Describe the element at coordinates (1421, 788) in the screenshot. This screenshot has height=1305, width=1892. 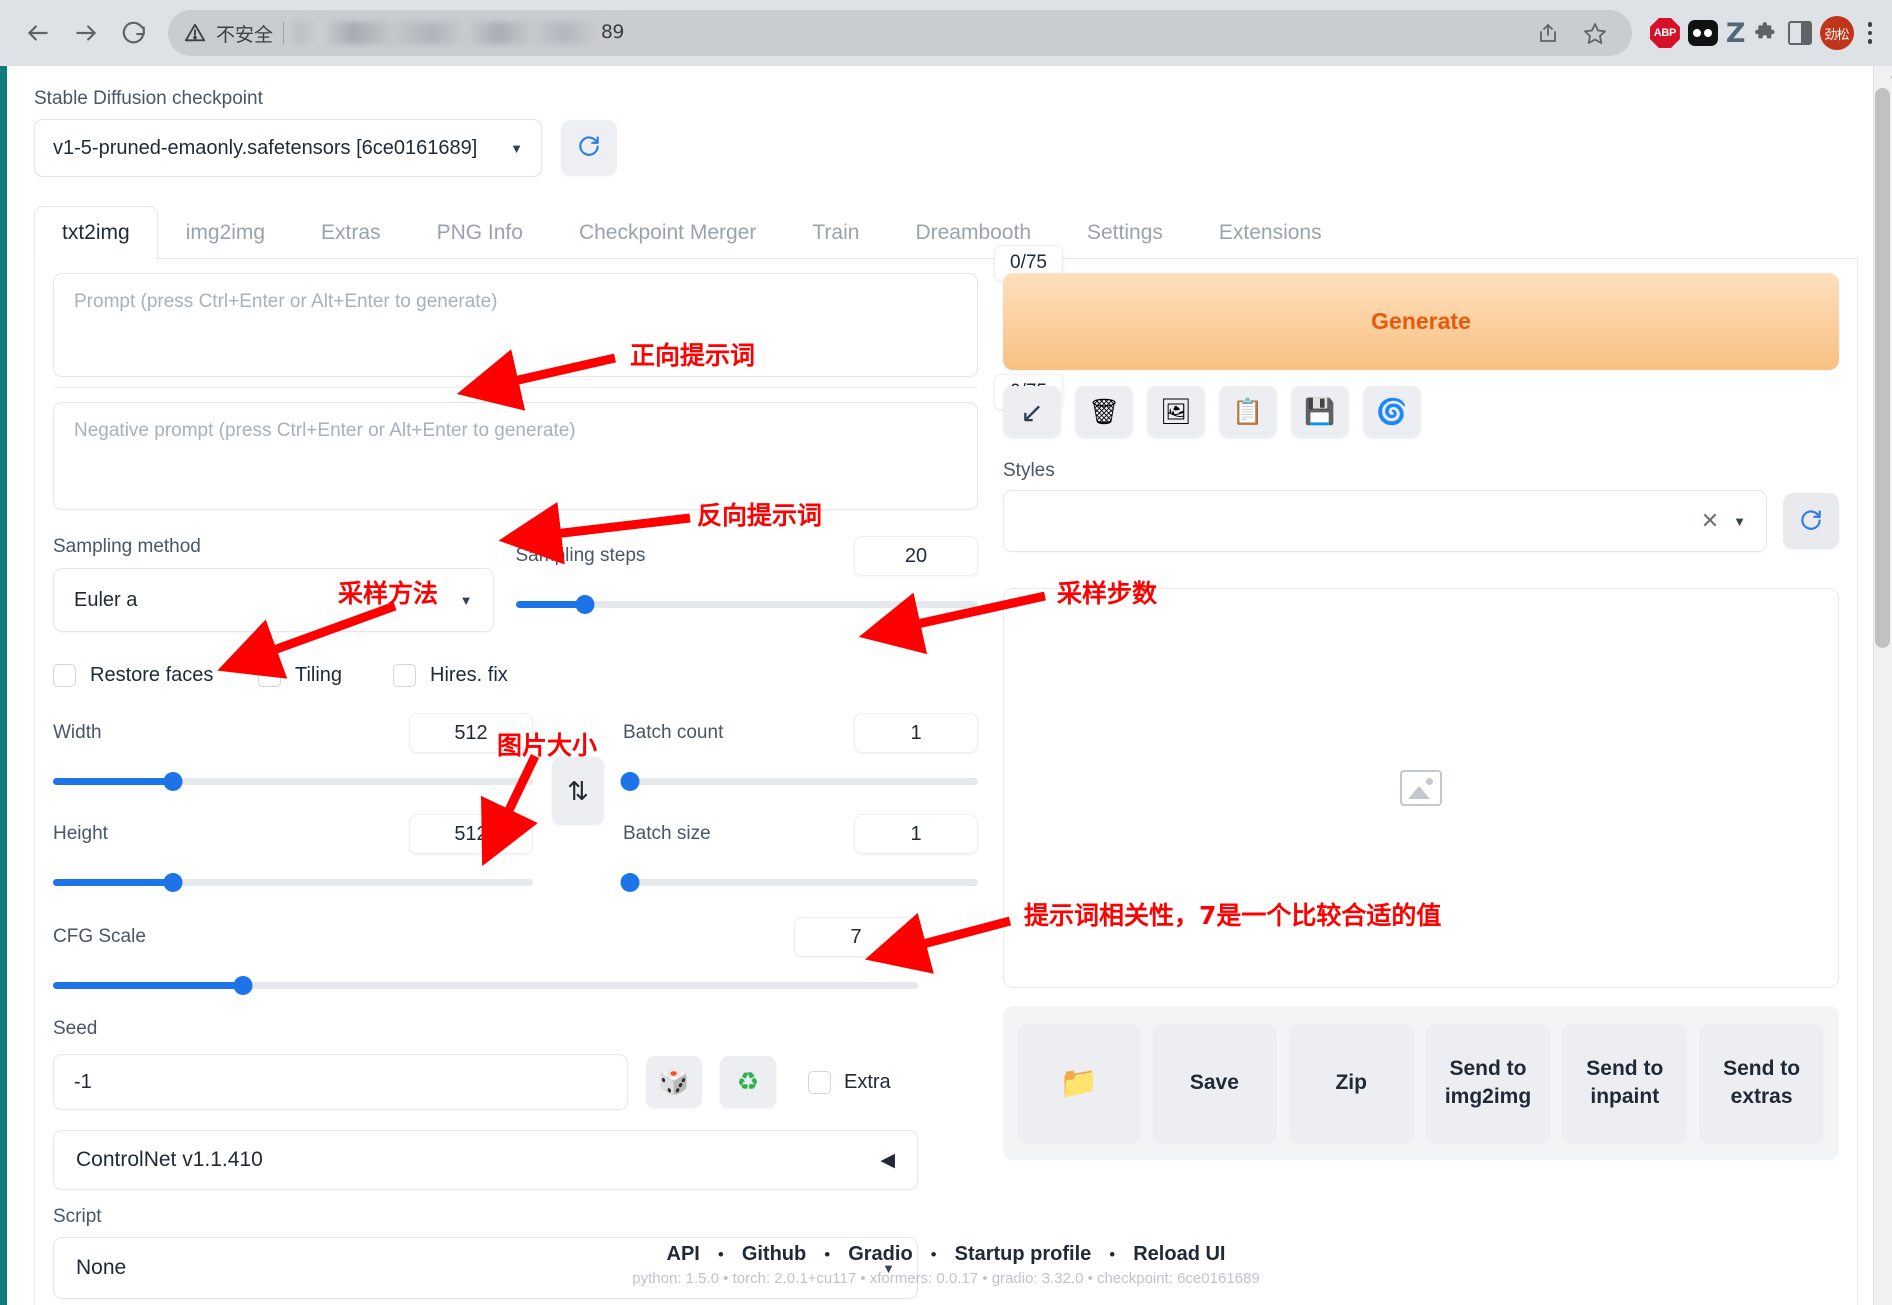
I see `image-placeholder-icon` at that location.